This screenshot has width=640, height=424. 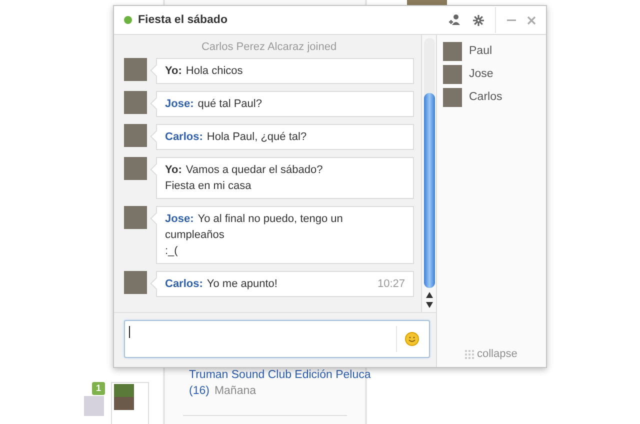 What do you see at coordinates (277, 339) in the screenshot?
I see `message-input` at bounding box center [277, 339].